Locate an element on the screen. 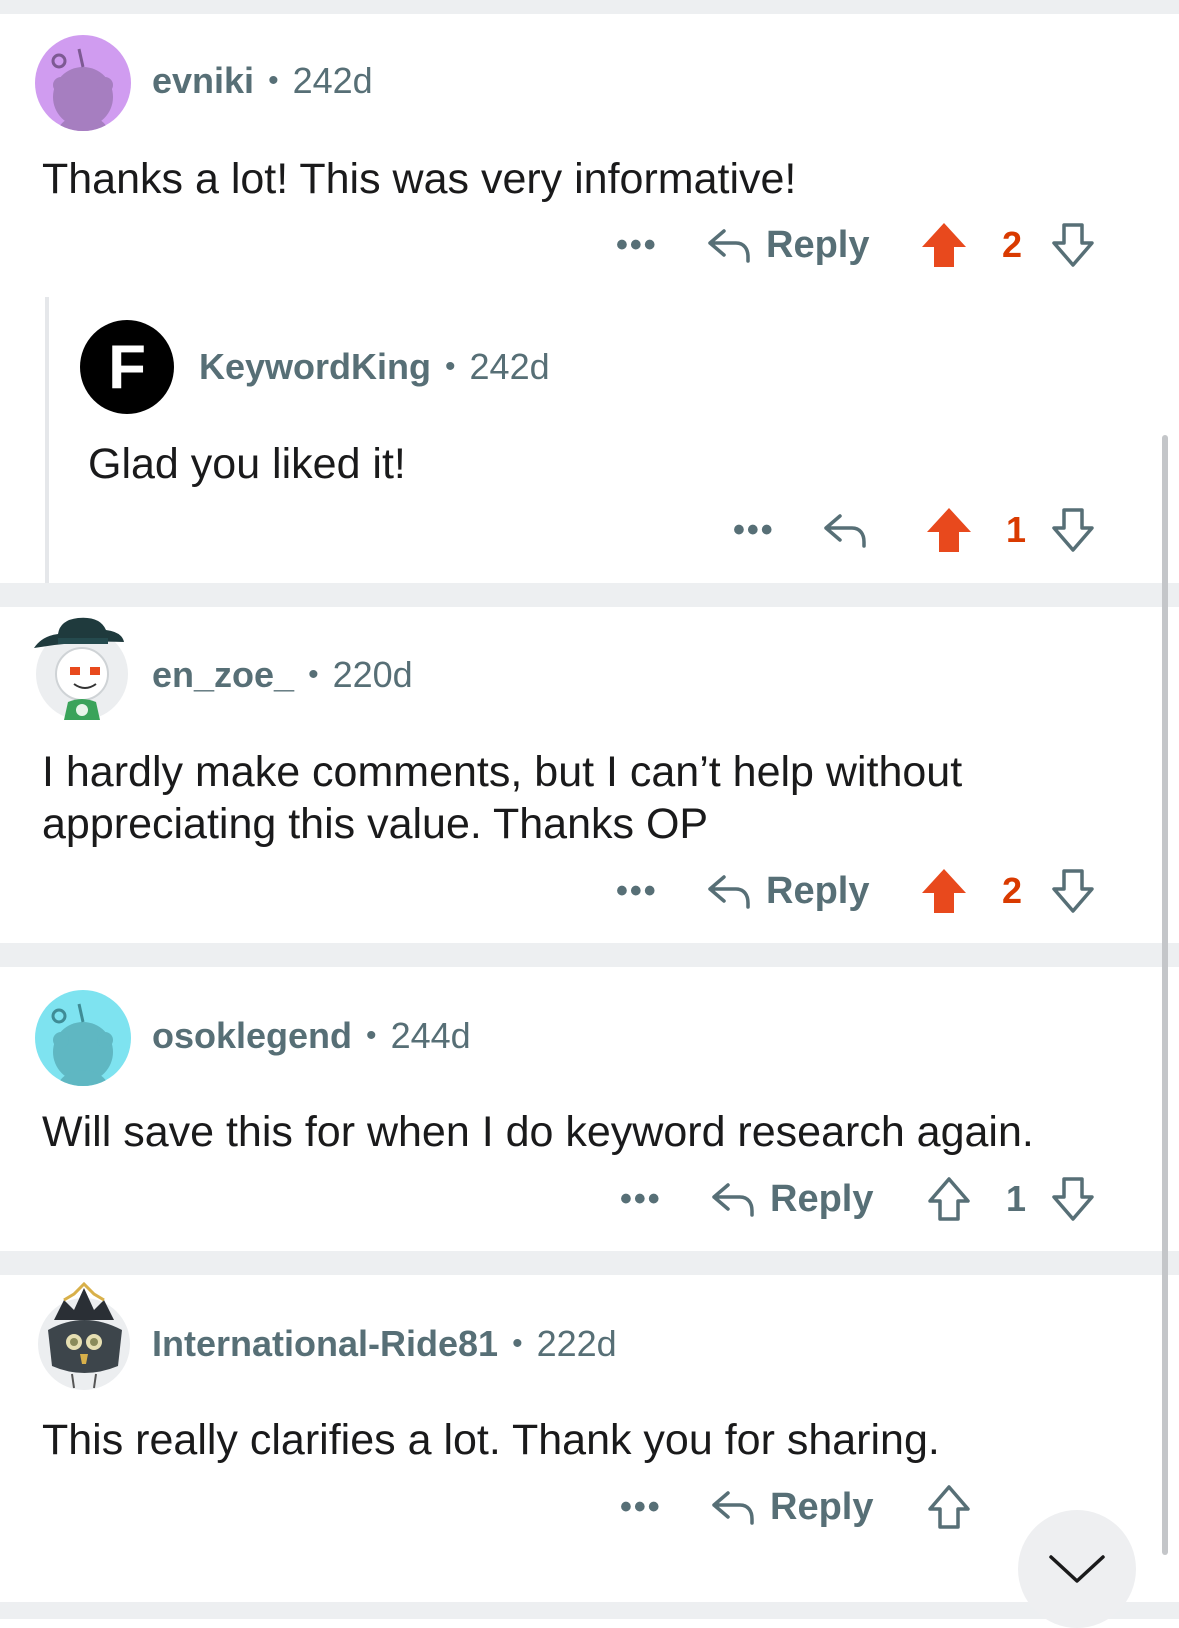  comment-body: Thanks a lot! This was very informative! is located at coordinates (419, 179).